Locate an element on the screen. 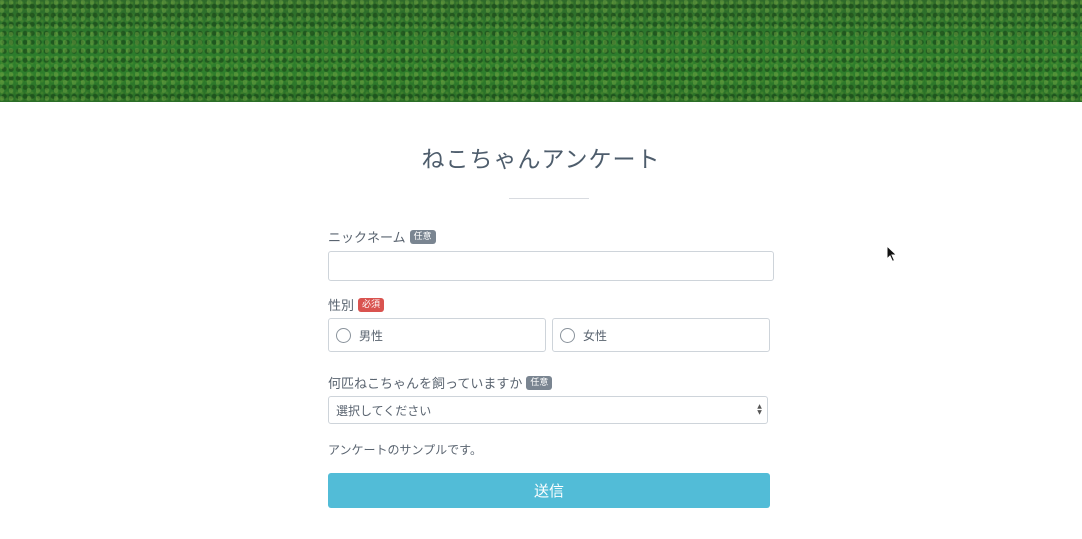 The width and height of the screenshot is (1082, 539). title-divider is located at coordinates (549, 198).